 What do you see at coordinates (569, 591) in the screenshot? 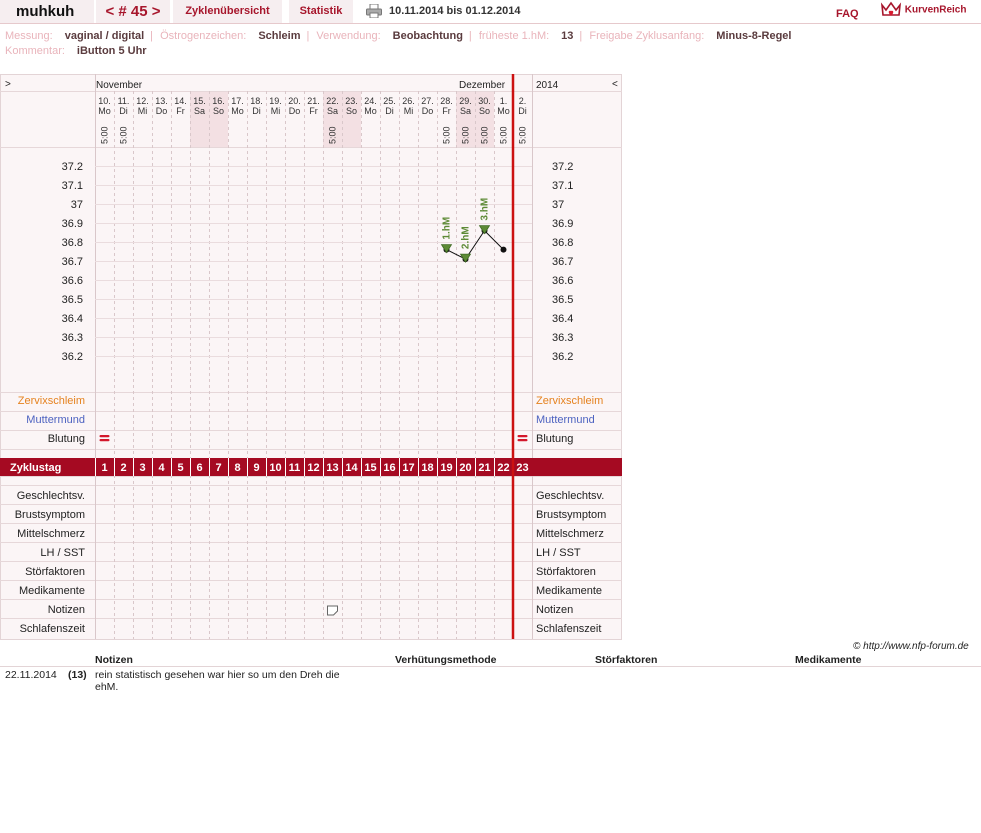
I see `symptom-row-label-right: Medikamente` at bounding box center [569, 591].